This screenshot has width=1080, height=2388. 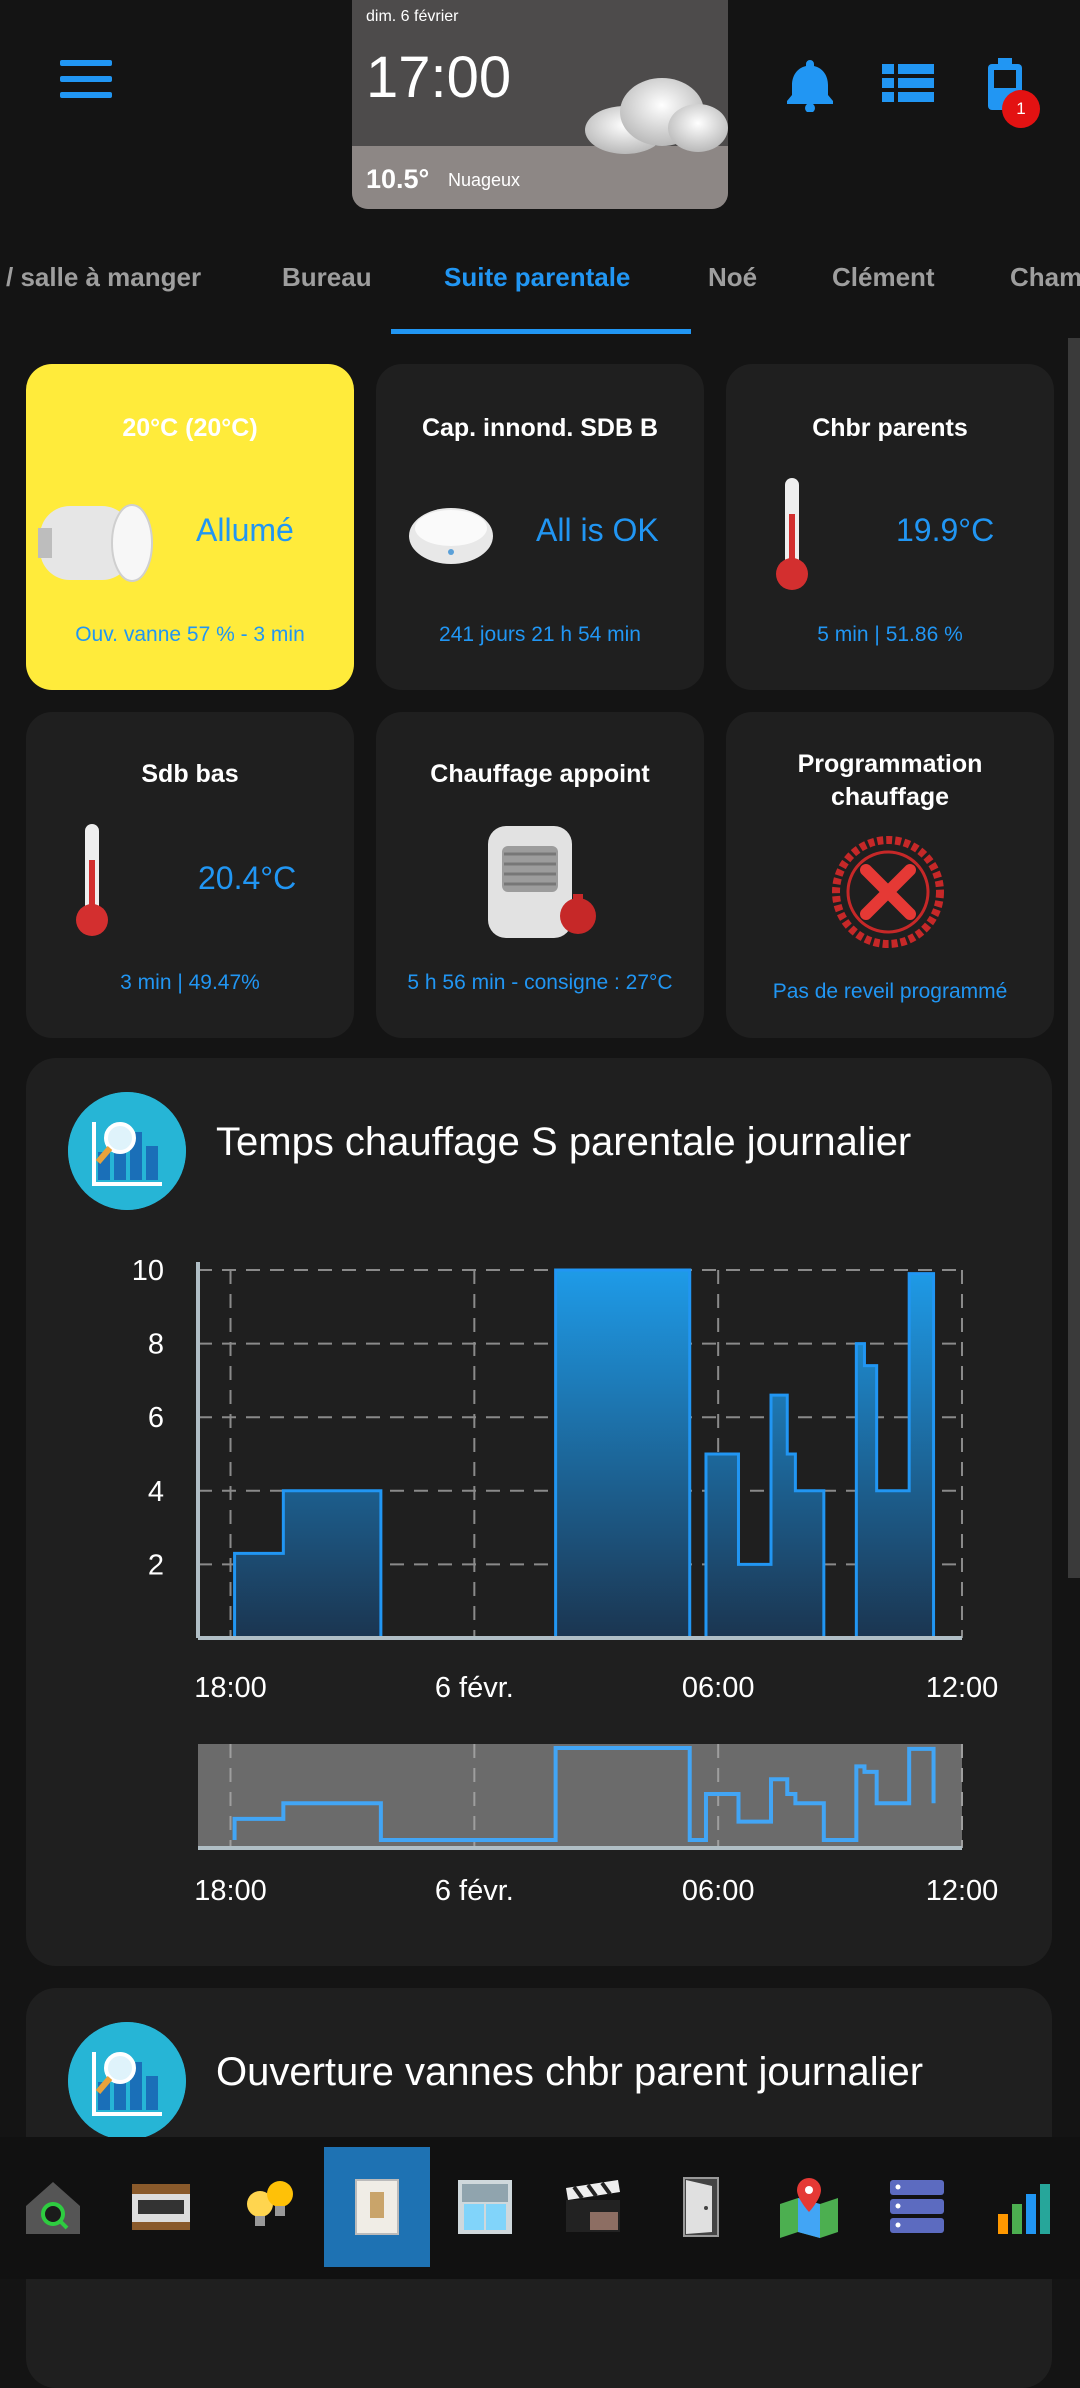 What do you see at coordinates (540, 634) in the screenshot?
I see `card-footer: 241 jours 21 h 54 min` at bounding box center [540, 634].